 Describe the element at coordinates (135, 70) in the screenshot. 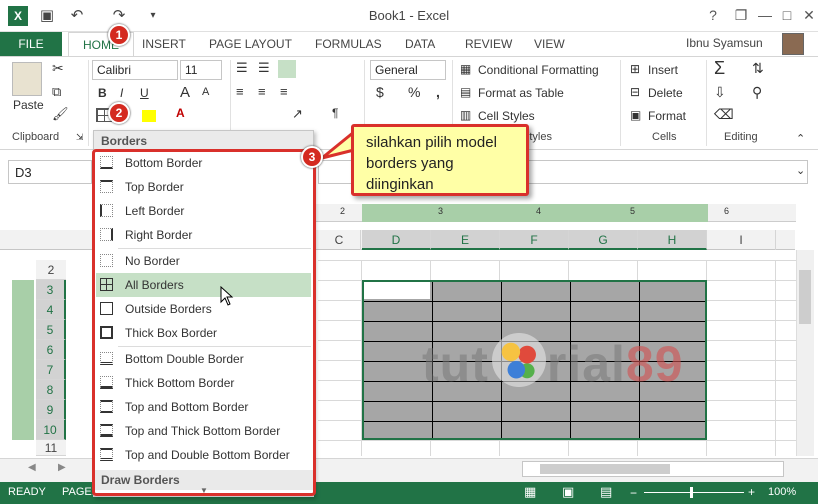

I see `font-name-box: Calibri` at that location.